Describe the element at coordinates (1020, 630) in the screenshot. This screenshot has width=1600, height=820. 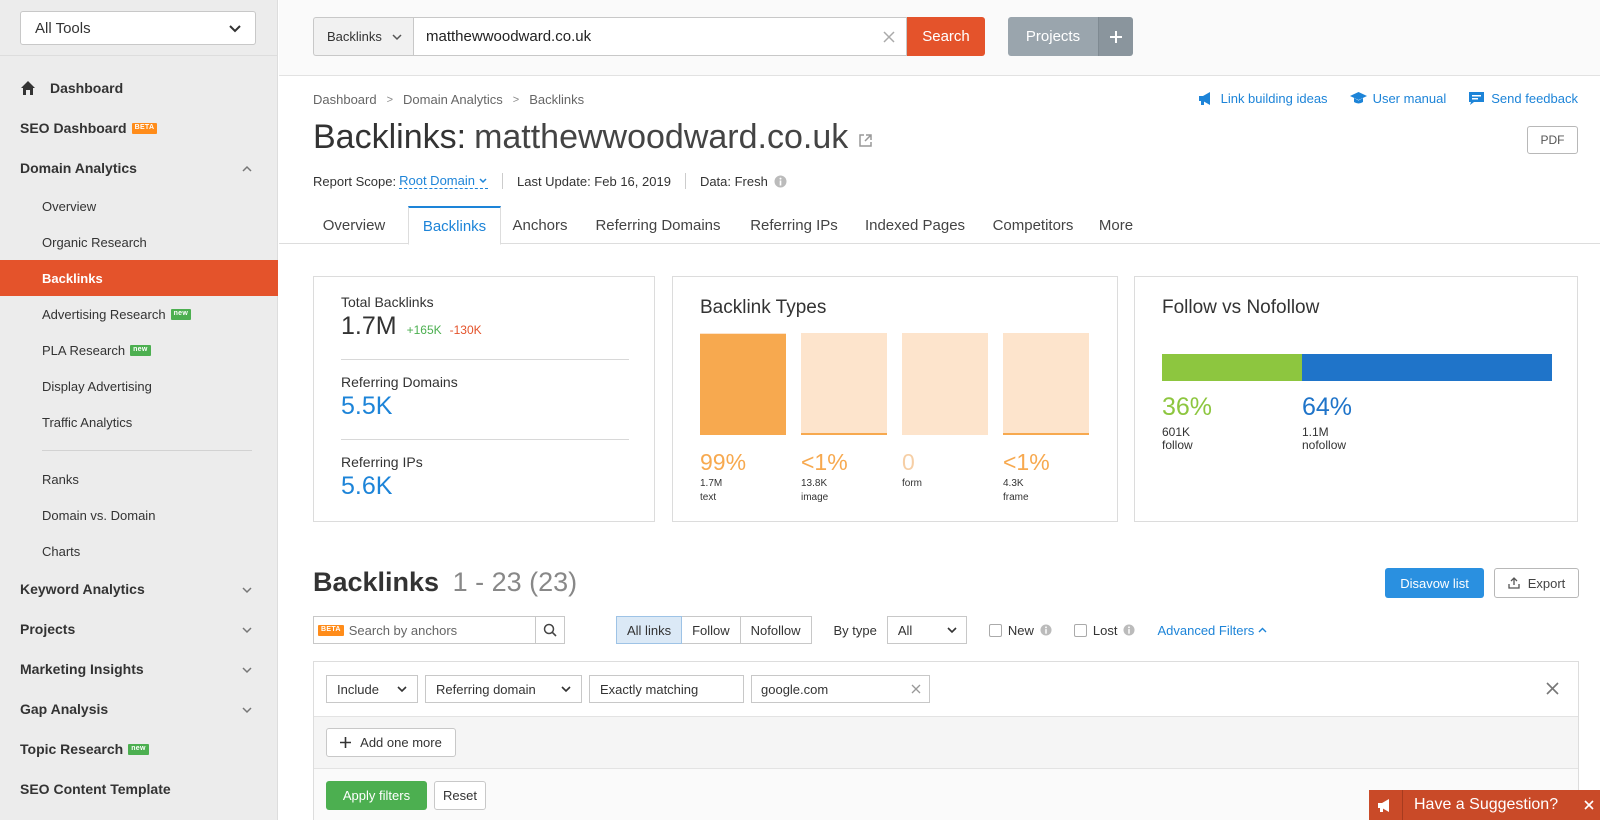
I see `new-checkbox: New` at that location.